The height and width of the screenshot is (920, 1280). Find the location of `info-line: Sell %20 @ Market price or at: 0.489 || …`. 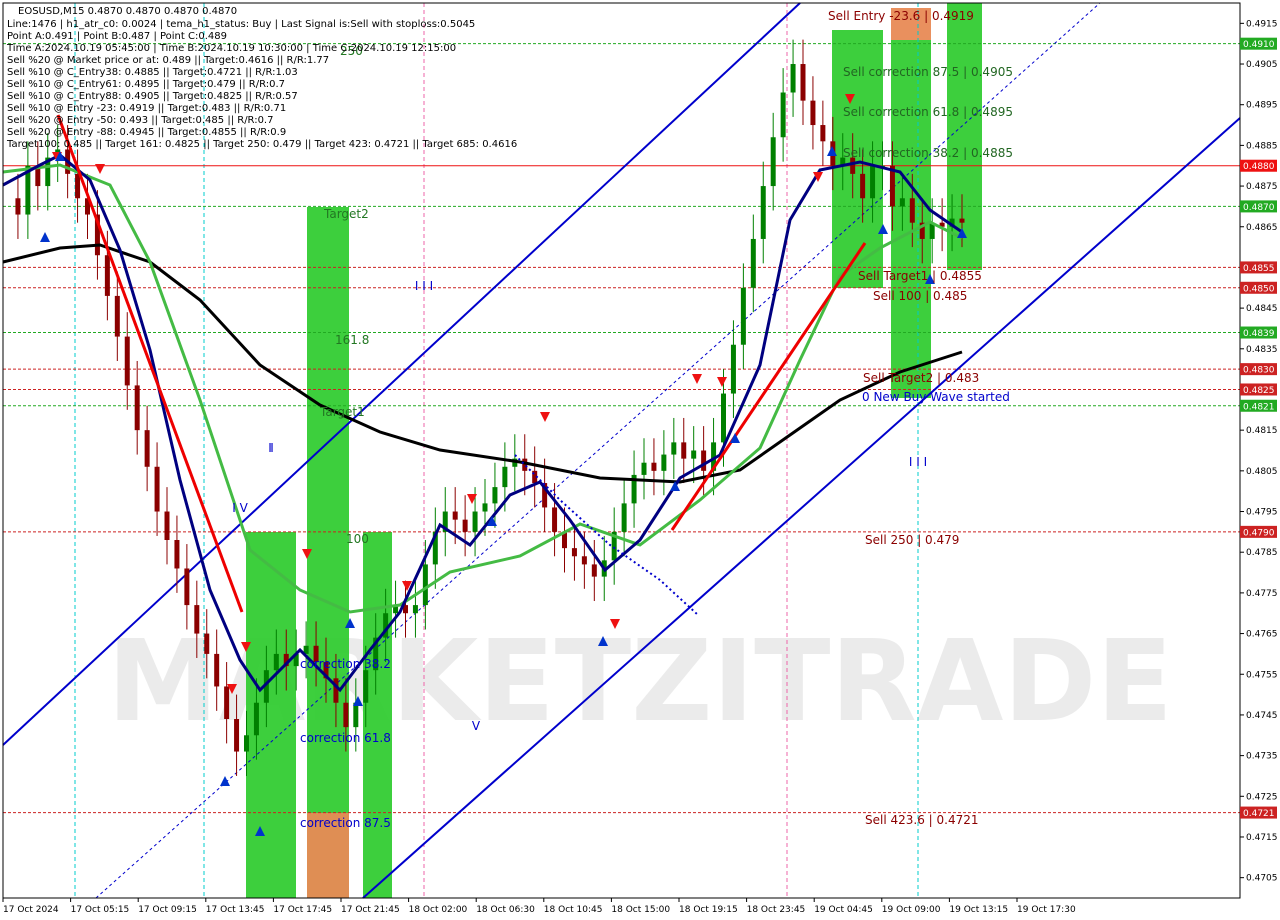

info-line: Sell %20 @ Market price or at: 0.489 || … is located at coordinates (168, 60).